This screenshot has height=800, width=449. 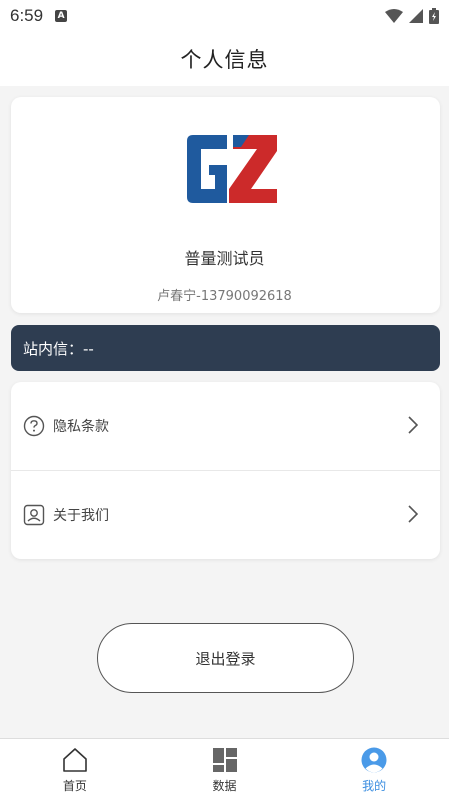 I want to click on tab-data: 数据, so click(x=225, y=769).